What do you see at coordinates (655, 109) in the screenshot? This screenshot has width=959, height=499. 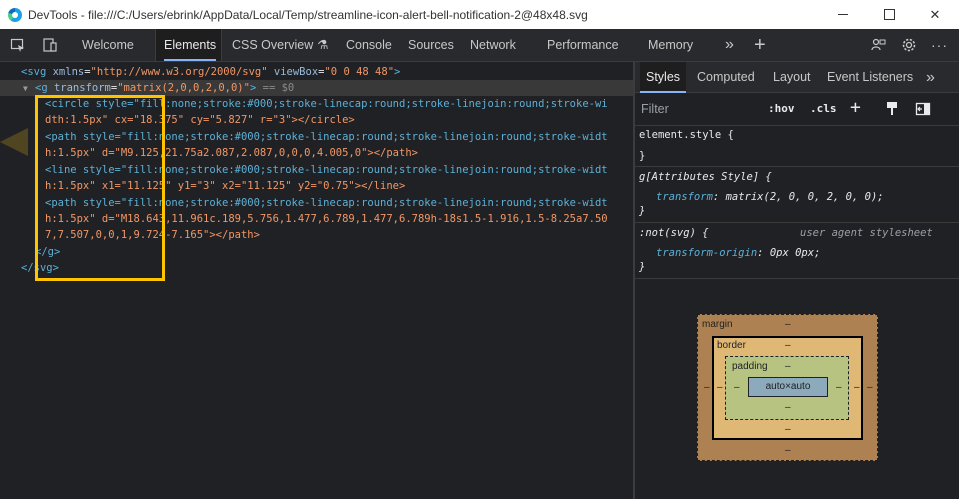 I see `filter-input: Filter` at bounding box center [655, 109].